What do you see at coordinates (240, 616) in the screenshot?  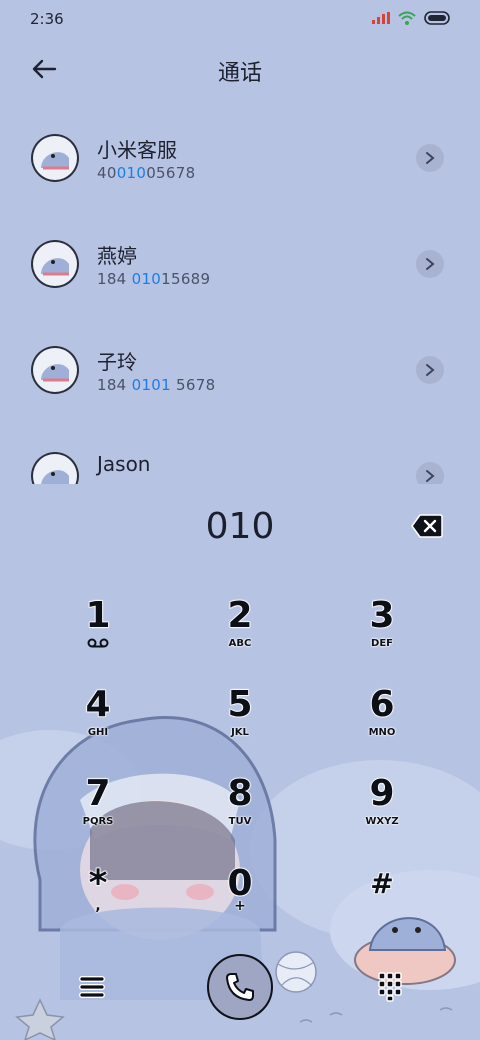 I see `key-digit: 2` at bounding box center [240, 616].